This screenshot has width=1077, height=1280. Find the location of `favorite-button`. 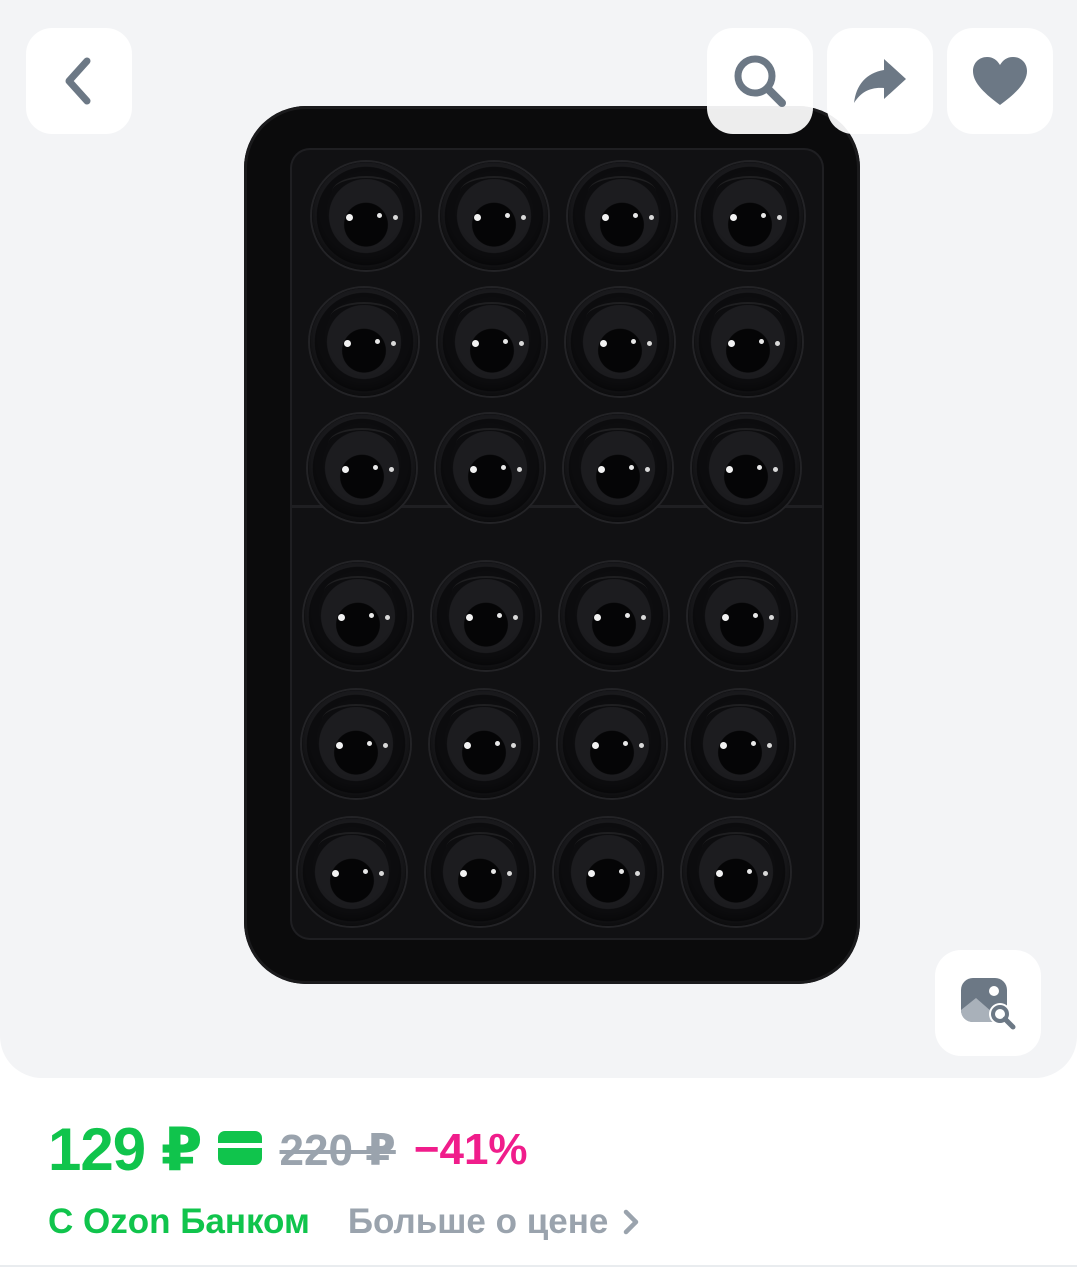

favorite-button is located at coordinates (1000, 81).